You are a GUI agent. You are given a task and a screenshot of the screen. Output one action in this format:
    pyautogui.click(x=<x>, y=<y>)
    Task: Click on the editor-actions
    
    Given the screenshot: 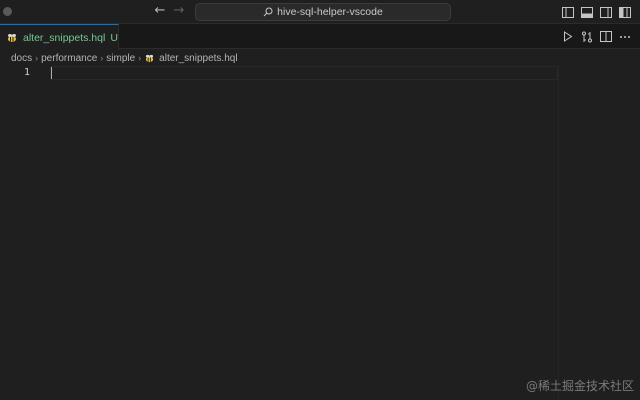 What is the action you would take?
    pyautogui.click(x=596, y=36)
    